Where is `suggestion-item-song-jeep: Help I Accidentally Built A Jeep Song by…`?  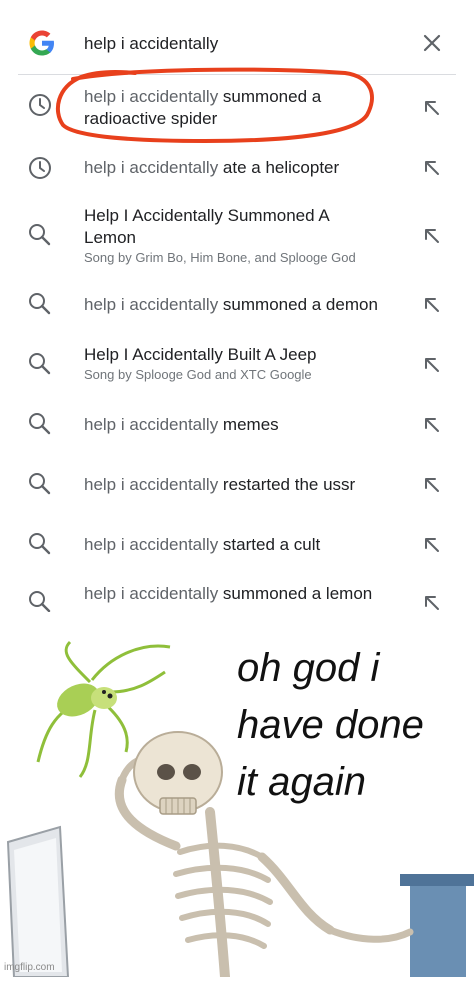
suggestion-item-song-jeep: Help I Accidentally Built A Jeep Song by… is located at coordinates (237, 365).